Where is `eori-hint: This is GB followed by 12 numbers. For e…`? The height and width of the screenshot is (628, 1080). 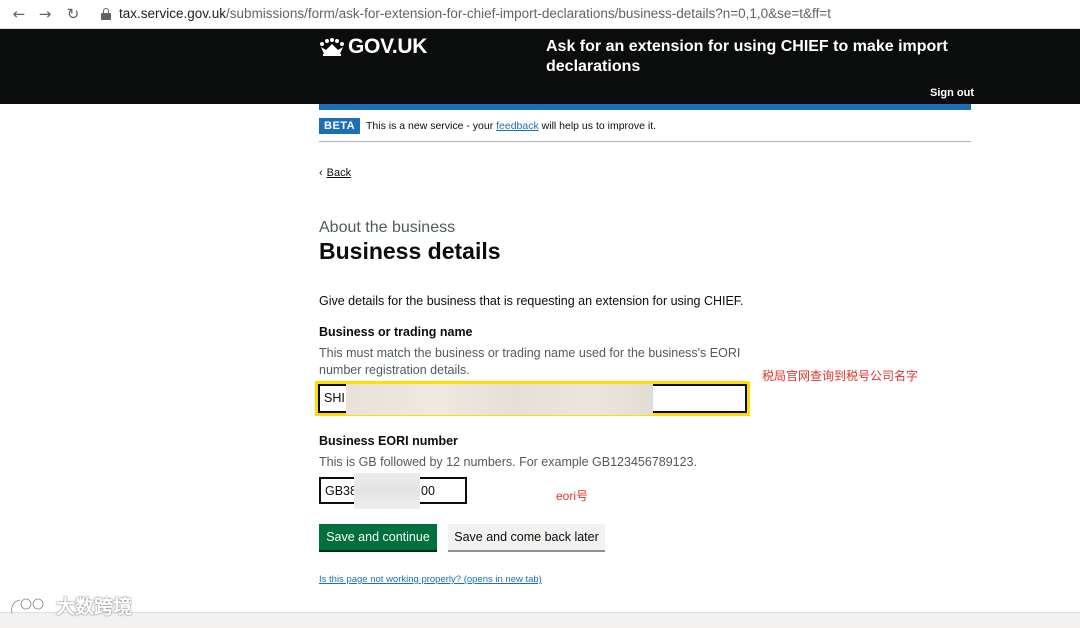
eori-hint: This is GB followed by 12 numbers. For e… is located at coordinates (508, 462).